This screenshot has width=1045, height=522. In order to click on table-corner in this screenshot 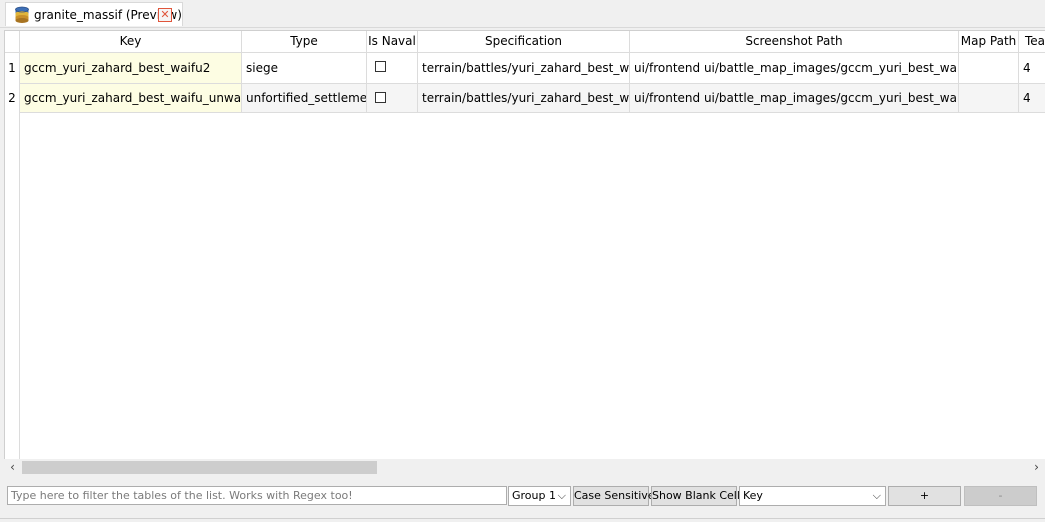, I will do `click(12, 42)`.